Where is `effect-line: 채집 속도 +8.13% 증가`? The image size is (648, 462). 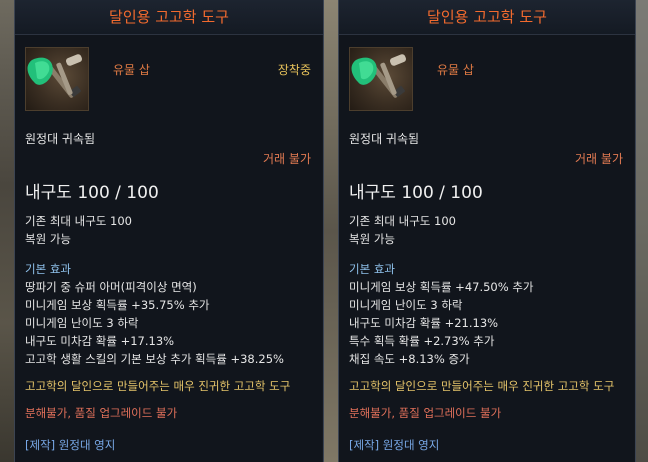
effect-line: 채집 속도 +8.13% 증가 is located at coordinates (409, 359).